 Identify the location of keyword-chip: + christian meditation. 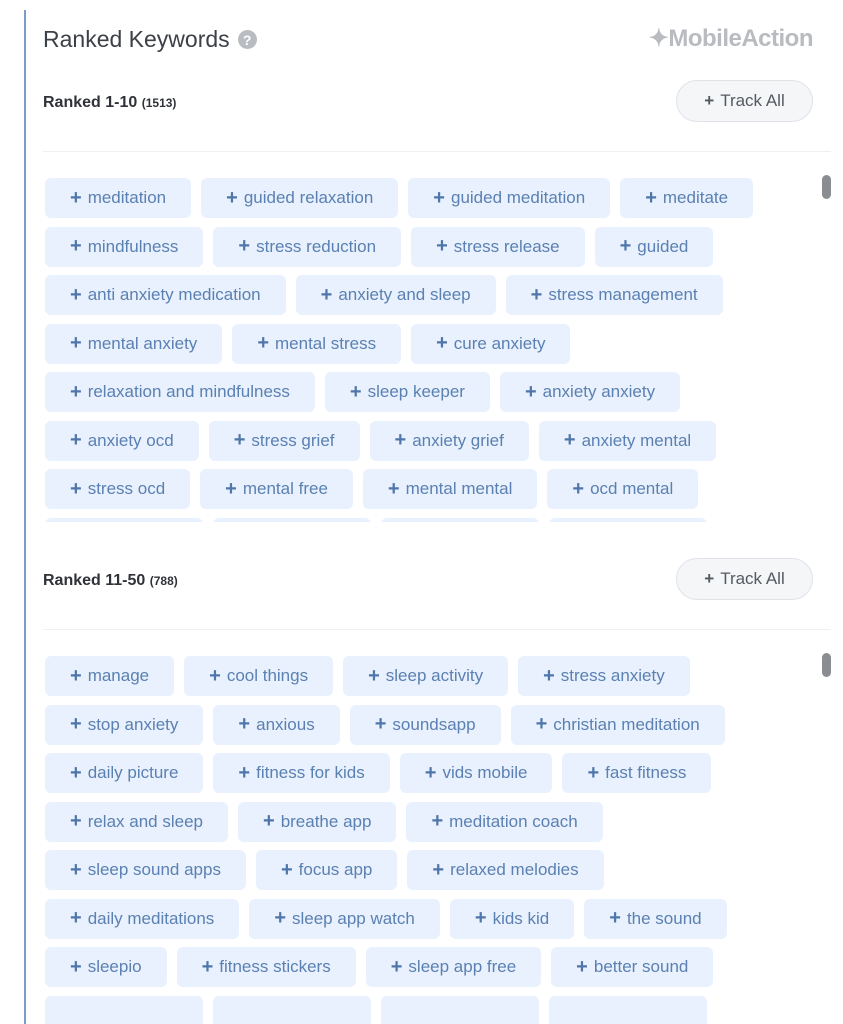
(617, 724).